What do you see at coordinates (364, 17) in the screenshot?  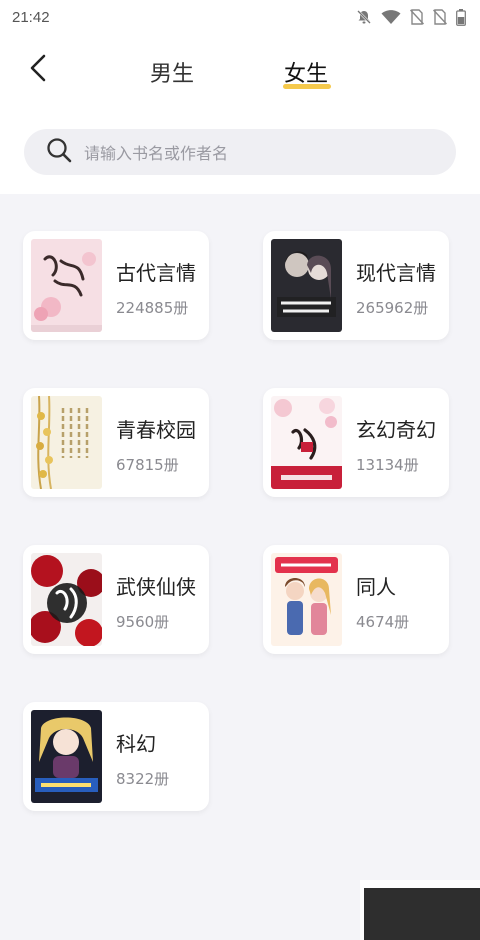 I see `notifications-off-icon` at bounding box center [364, 17].